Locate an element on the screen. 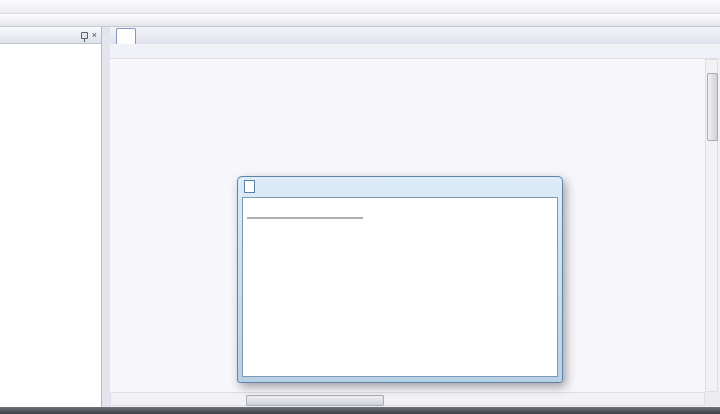  taskbar-edge is located at coordinates (360, 410).